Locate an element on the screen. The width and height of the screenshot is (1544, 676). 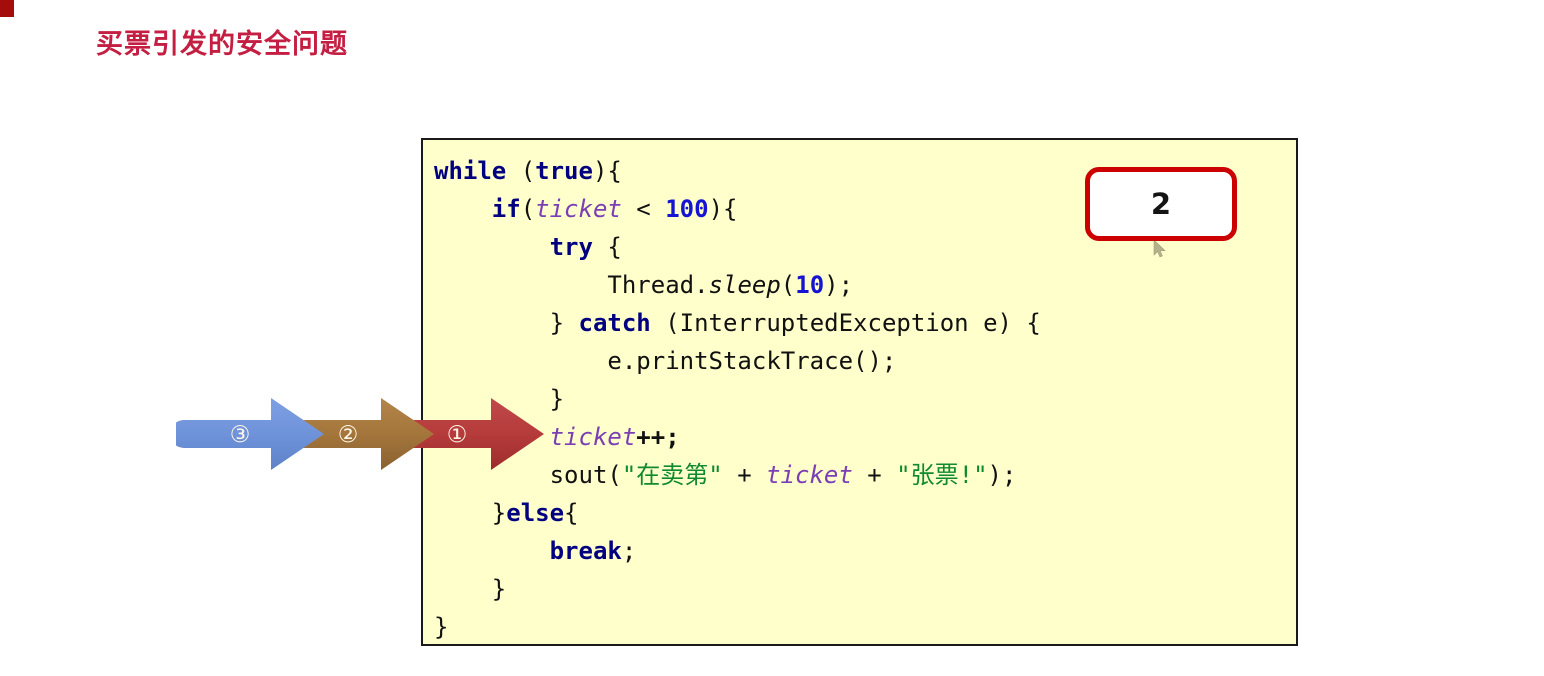
step-badge-value: 2 is located at coordinates (1161, 204).